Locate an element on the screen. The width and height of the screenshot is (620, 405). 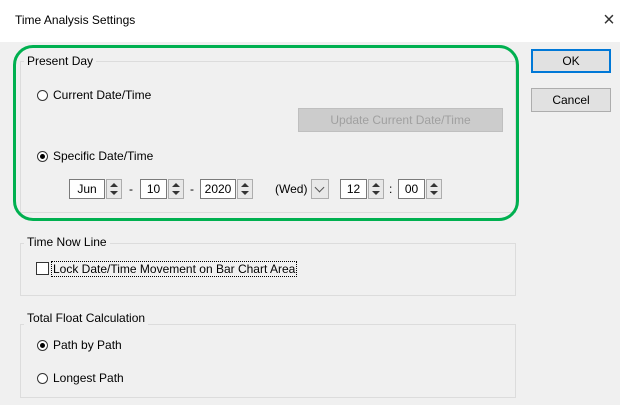
time-now-line-legend: Time Now Line is located at coordinates (67, 242).